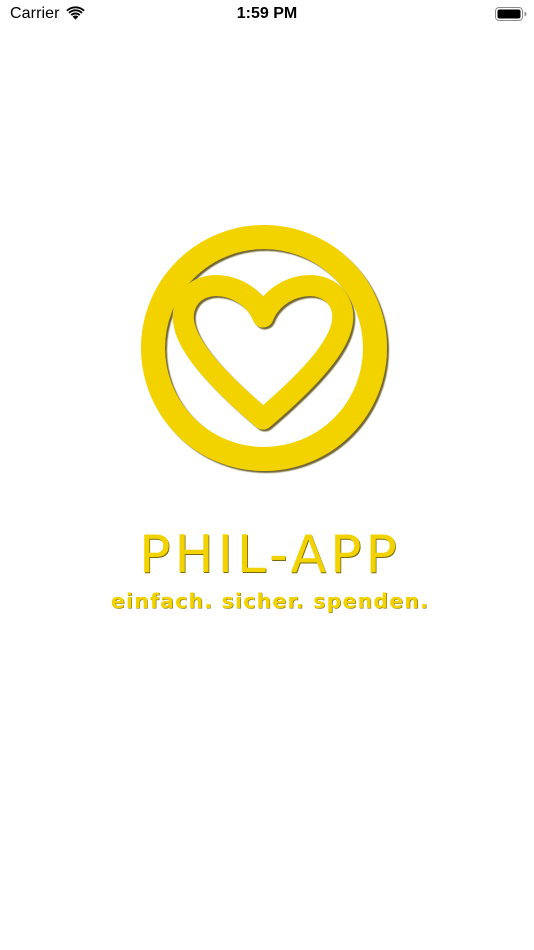 Image resolution: width=534 pixels, height=950 pixels. I want to click on heart-in-circle-icon, so click(264, 348).